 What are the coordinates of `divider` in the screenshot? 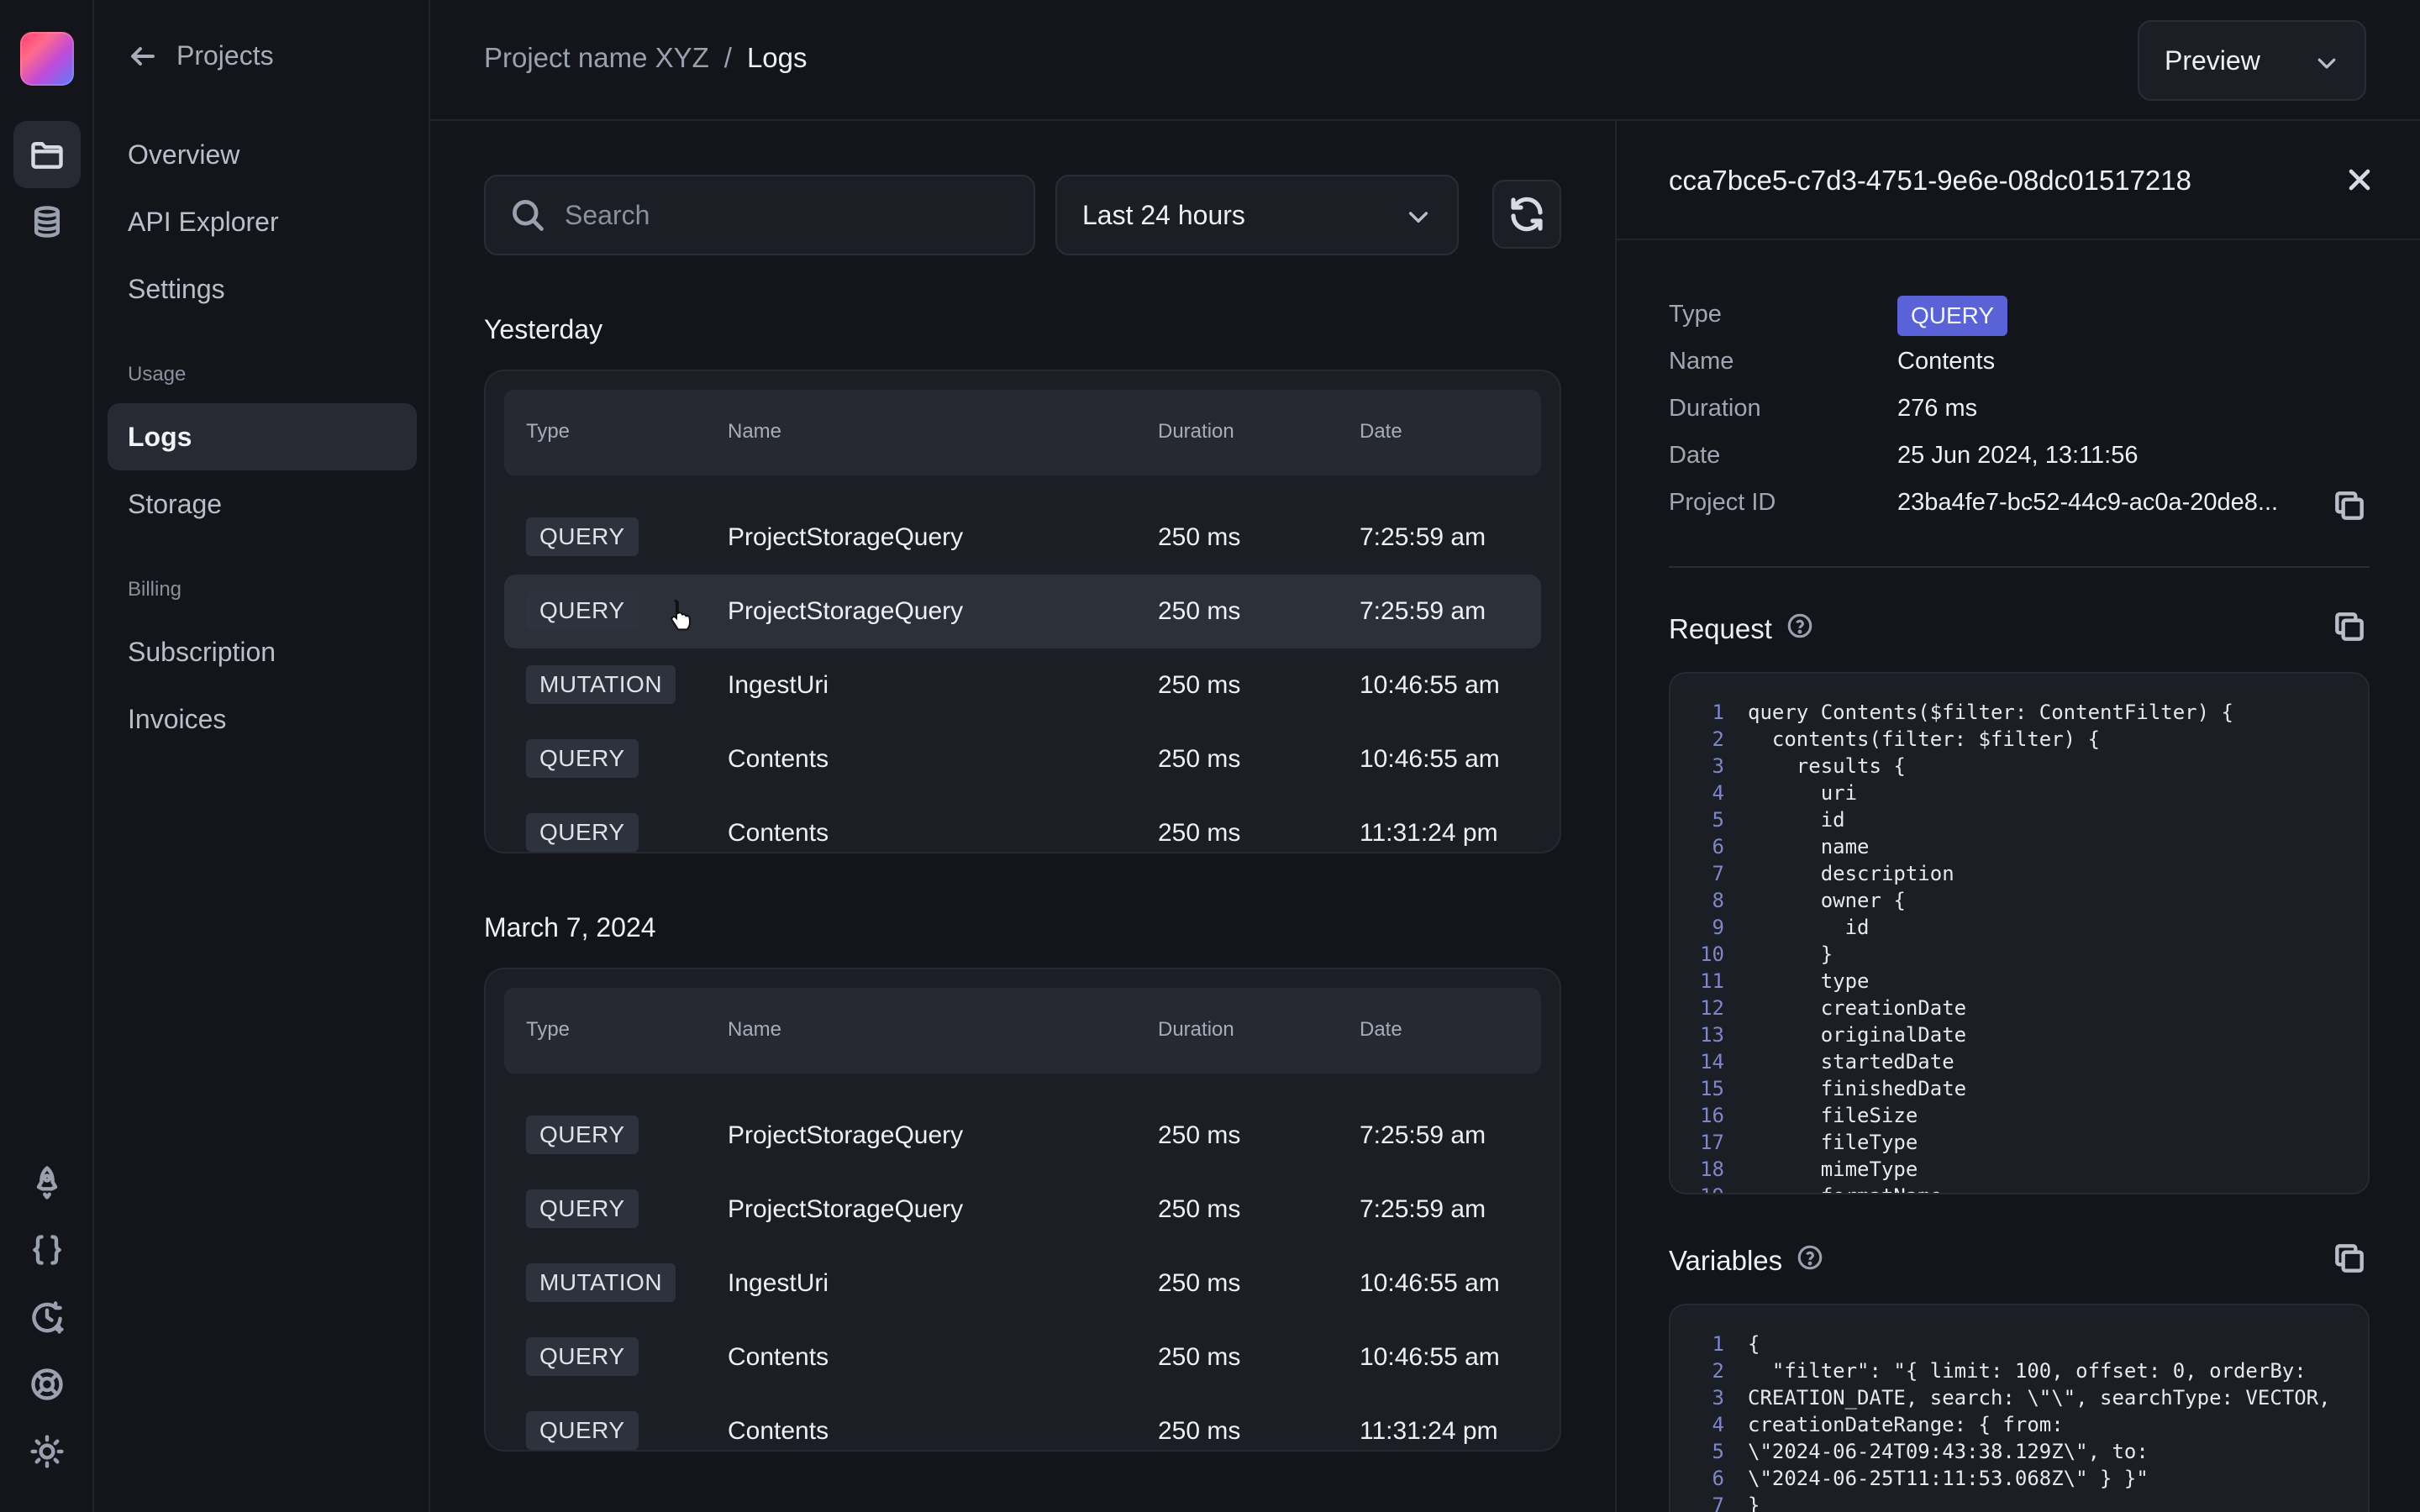 It's located at (2020, 567).